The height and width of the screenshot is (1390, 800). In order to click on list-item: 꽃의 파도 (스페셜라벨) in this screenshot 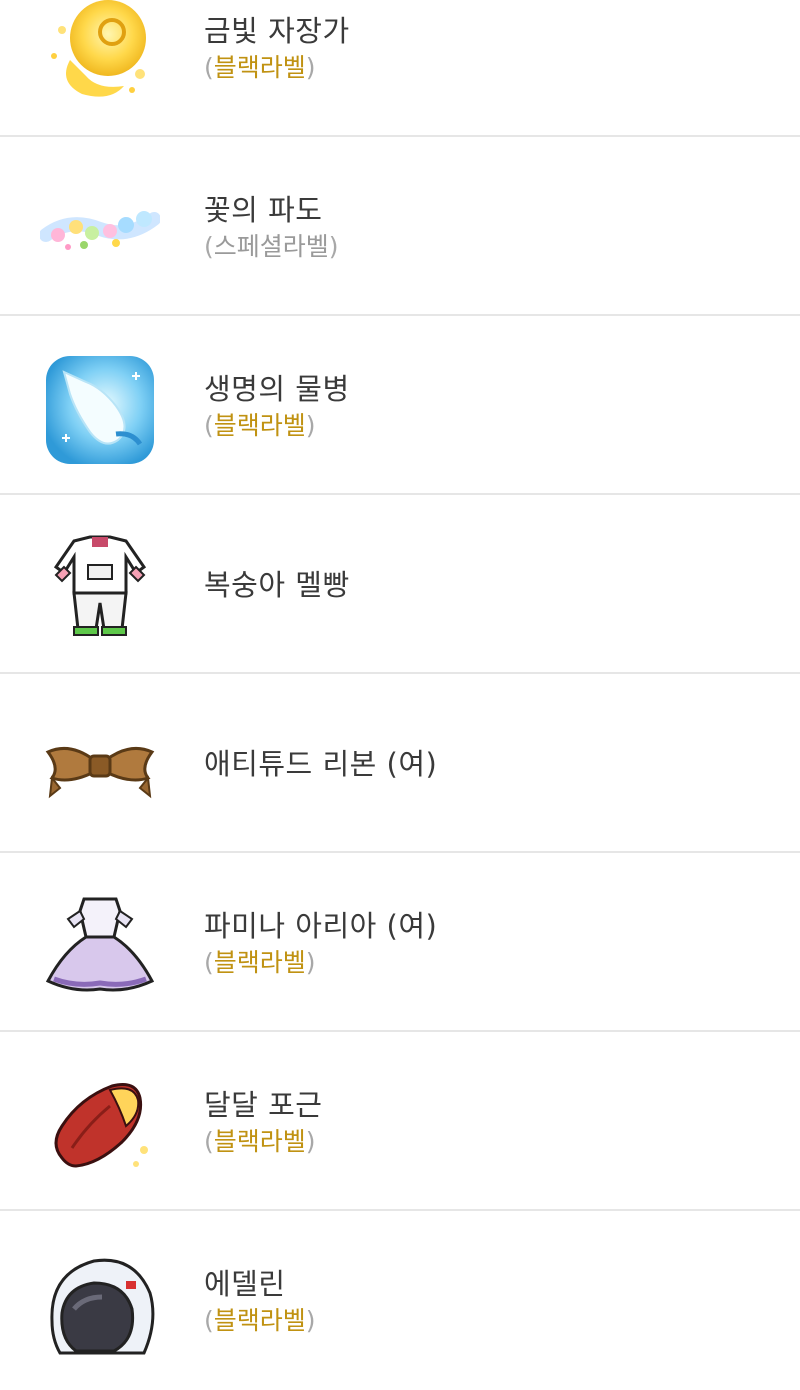, I will do `click(400, 226)`.